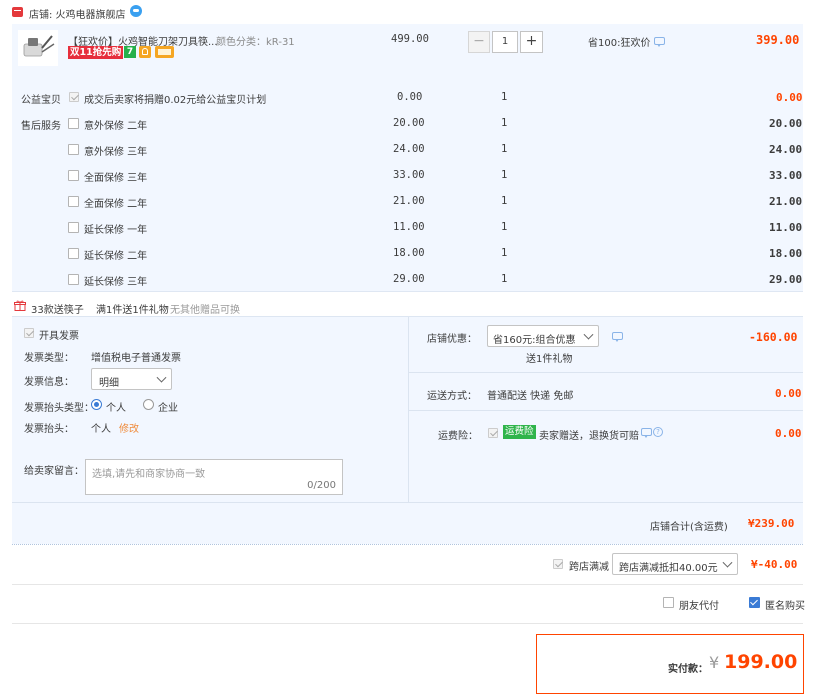 This screenshot has height=694, width=813. Describe the element at coordinates (20, 305) in the screenshot. I see `gift-icon` at that location.